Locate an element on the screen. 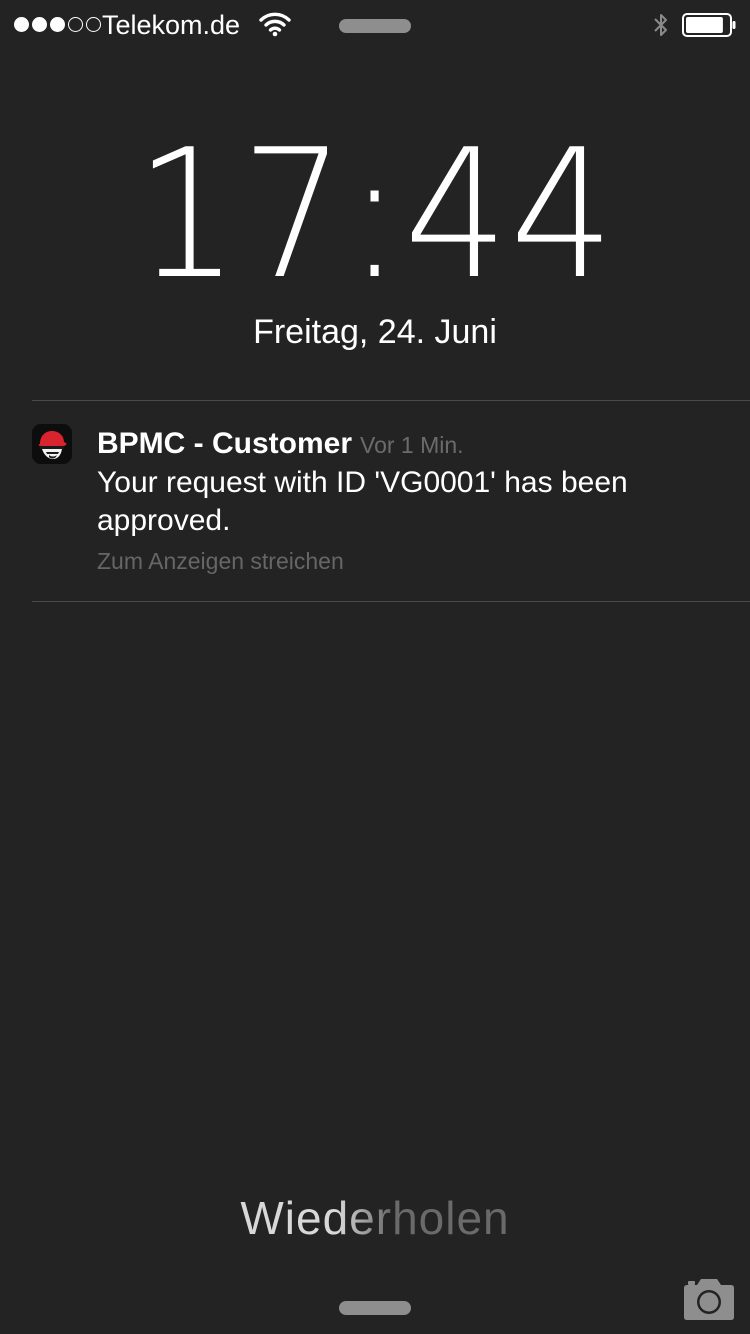  status-bar: Telekom.de is located at coordinates (375, 25).